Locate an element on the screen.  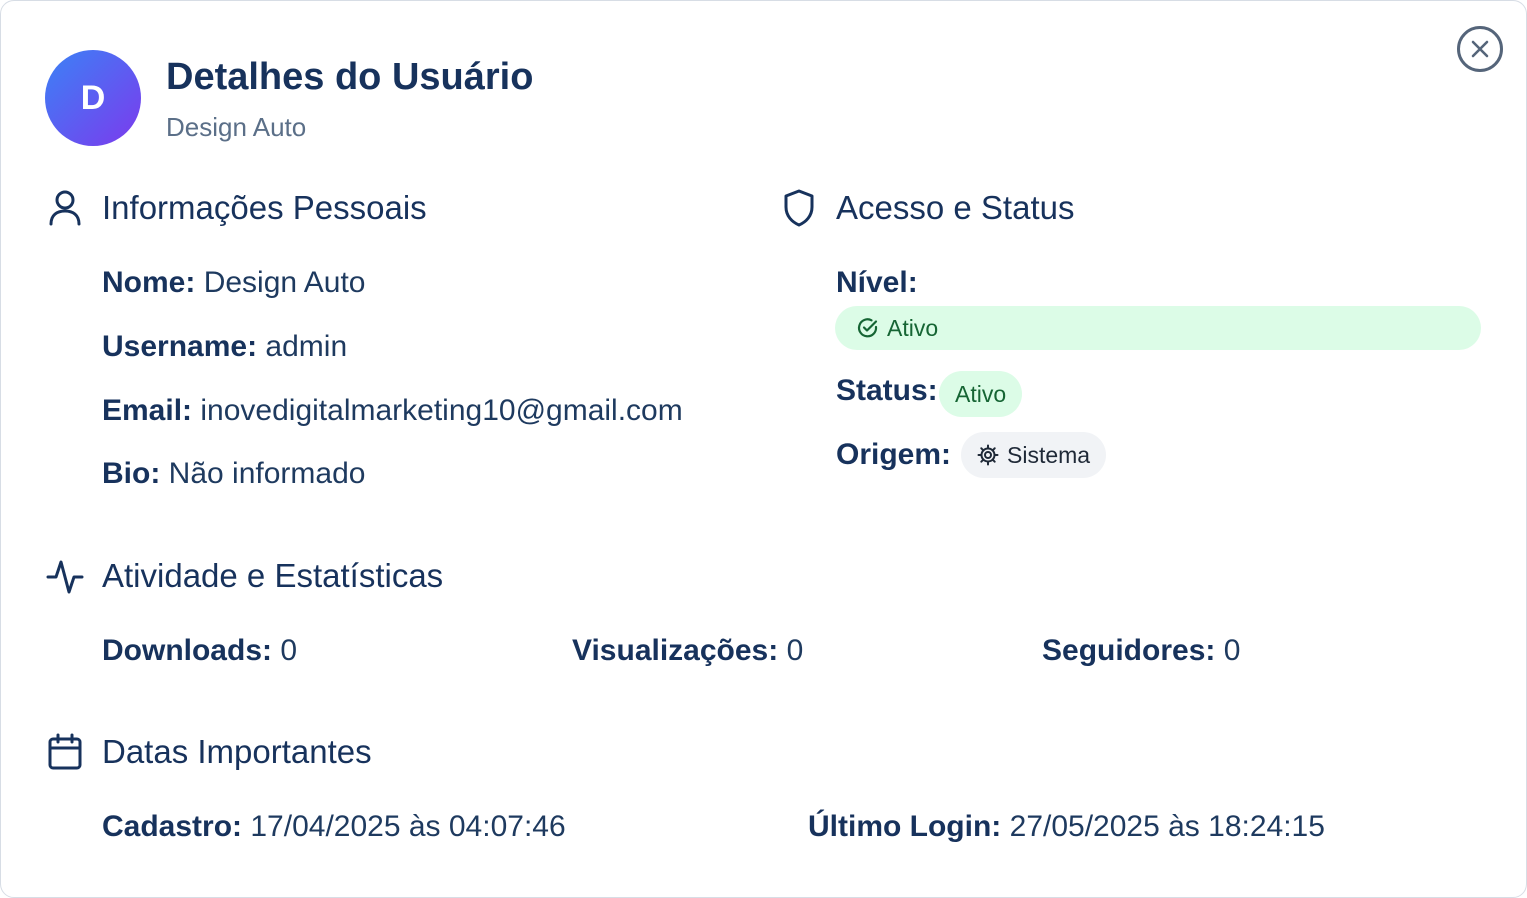
level-badge: Ativo is located at coordinates (1158, 328).